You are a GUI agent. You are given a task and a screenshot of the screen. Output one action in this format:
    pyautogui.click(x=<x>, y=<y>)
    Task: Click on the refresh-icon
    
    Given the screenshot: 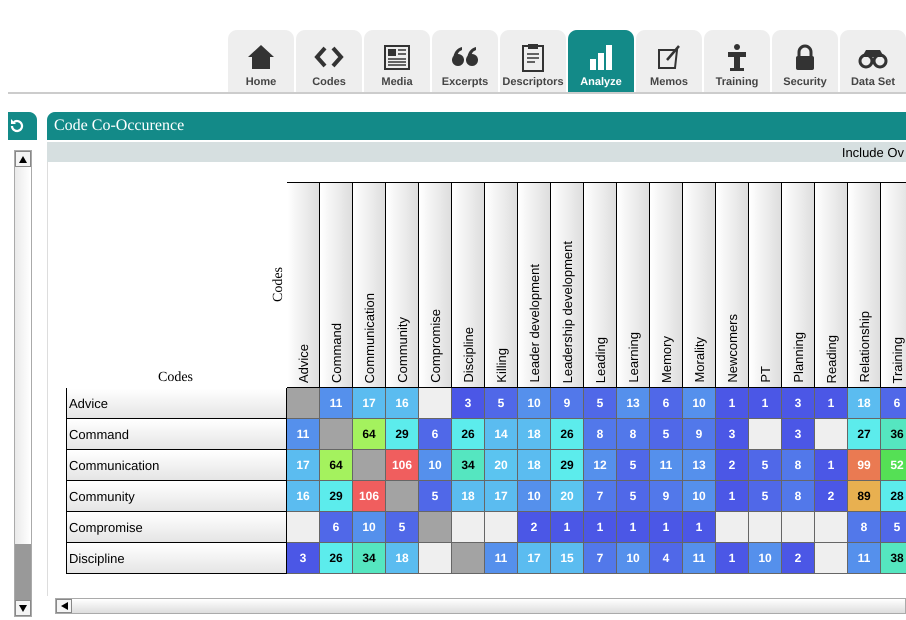 What is the action you would take?
    pyautogui.click(x=17, y=126)
    